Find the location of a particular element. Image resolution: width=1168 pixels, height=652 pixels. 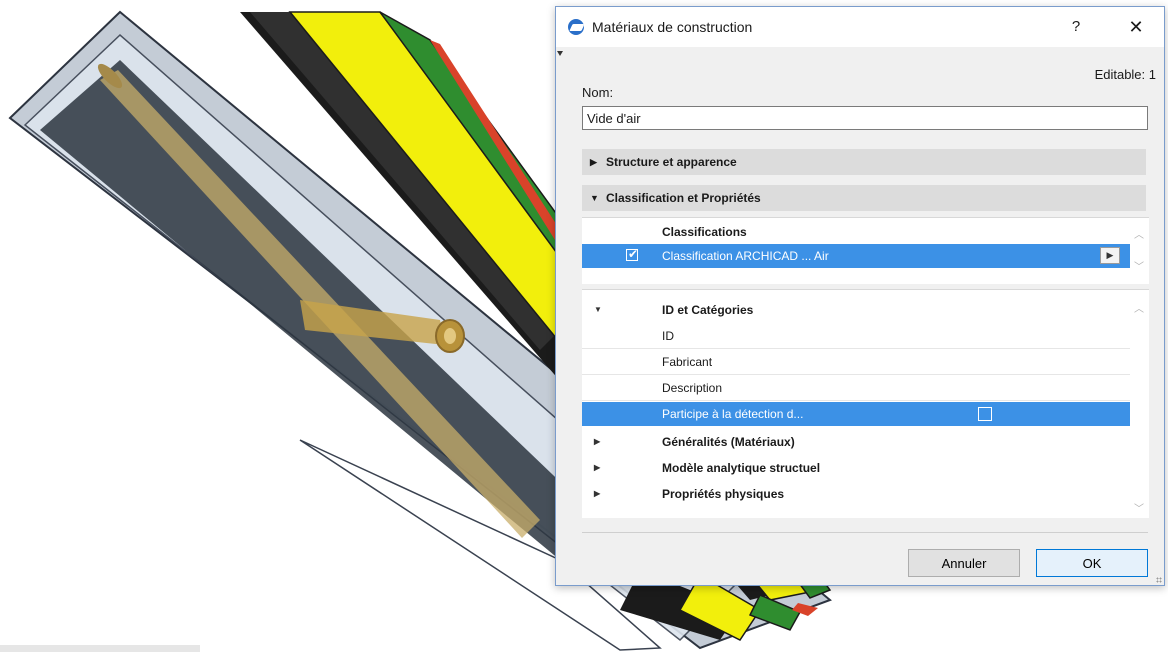

section-label: Structure et apparence is located at coordinates (671, 162).